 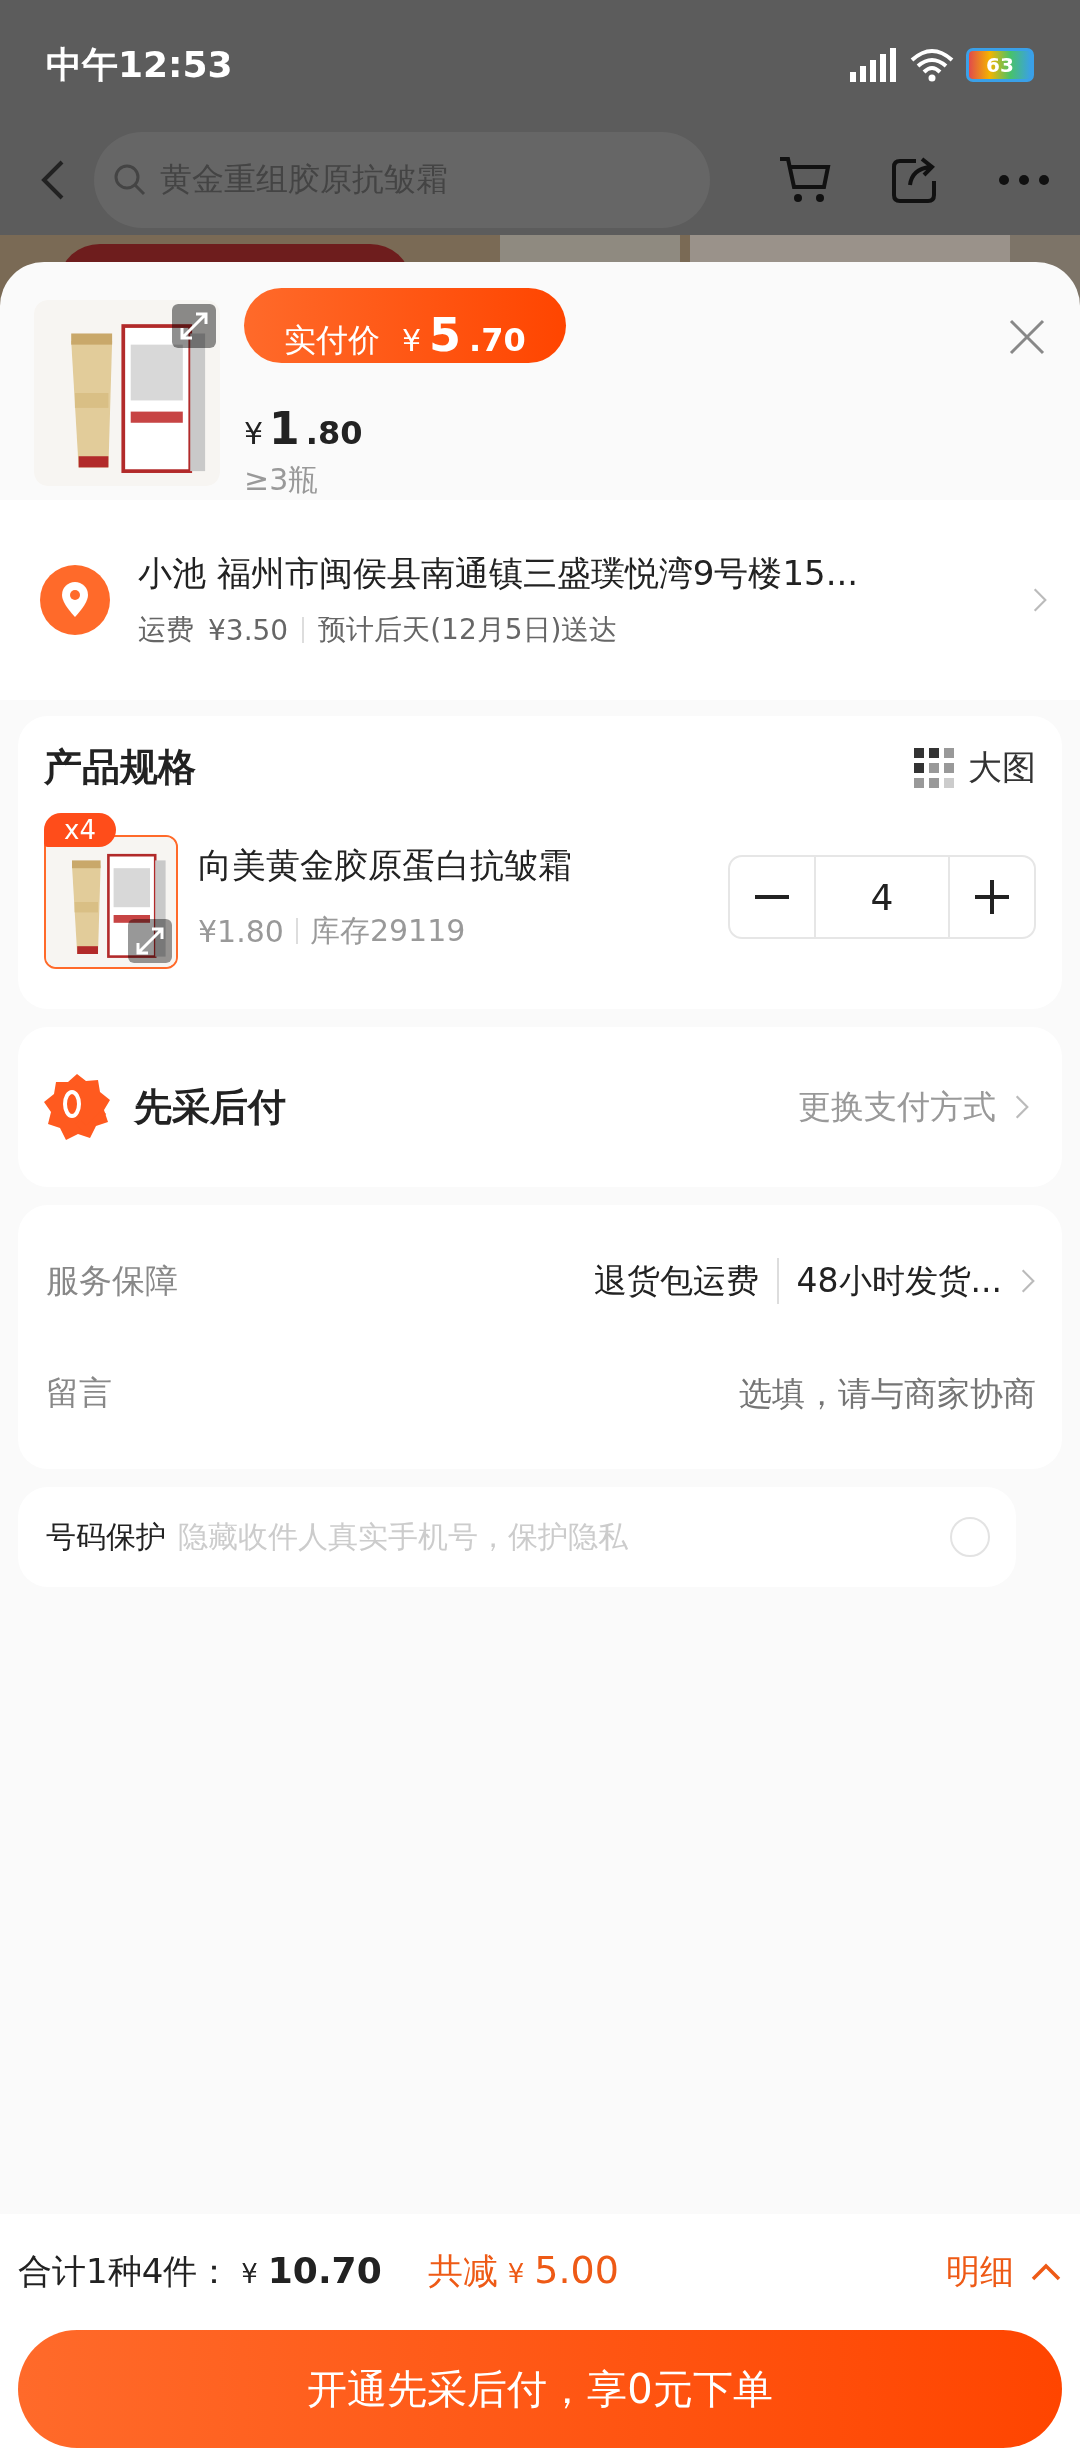 What do you see at coordinates (120, 767) in the screenshot?
I see `section-title: 产品规格` at bounding box center [120, 767].